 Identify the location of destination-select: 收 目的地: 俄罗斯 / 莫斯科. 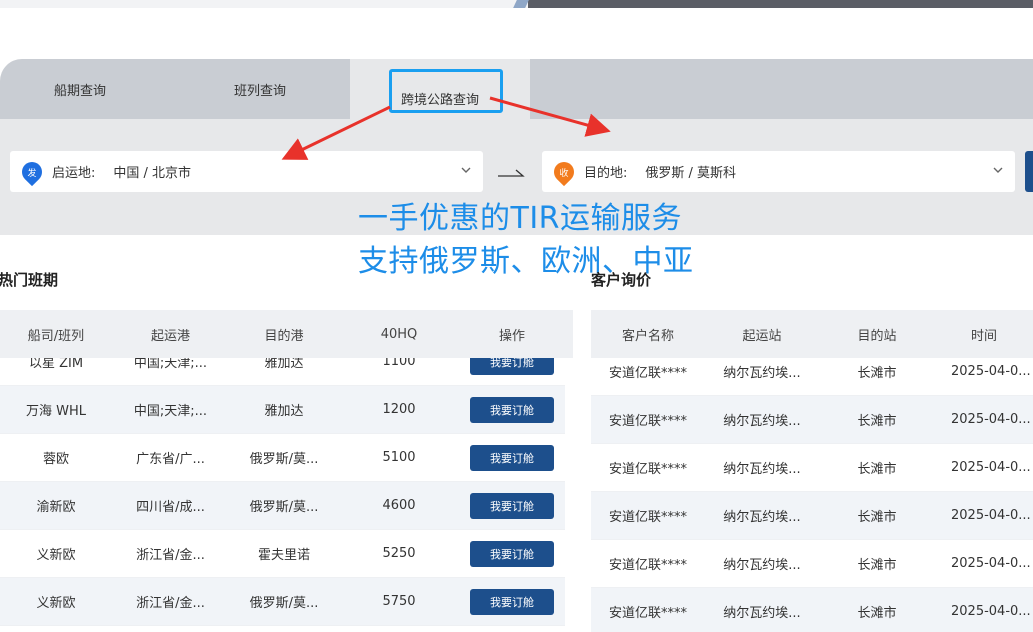
(778, 171).